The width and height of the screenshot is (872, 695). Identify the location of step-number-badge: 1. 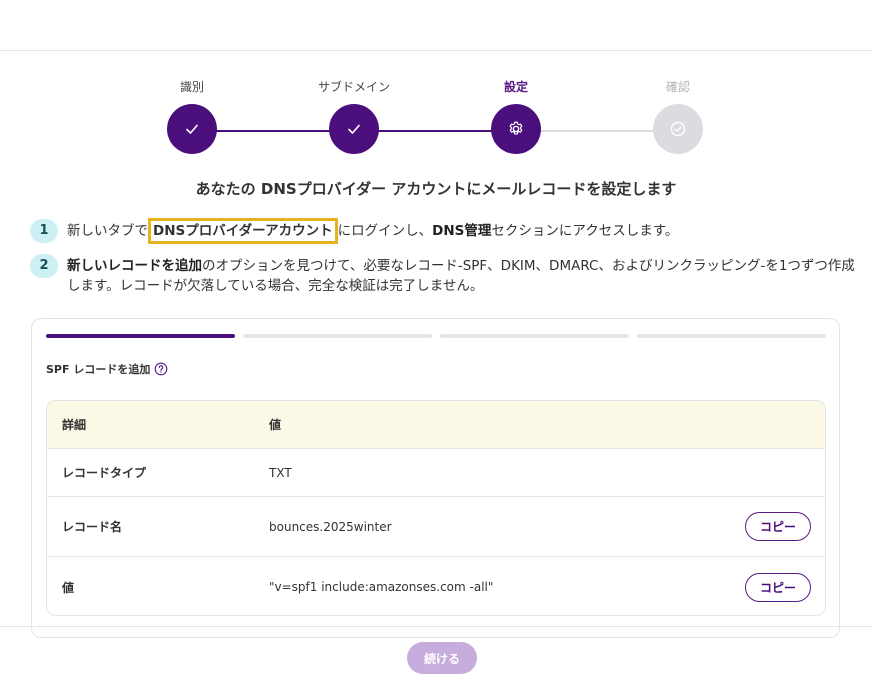
(44, 231).